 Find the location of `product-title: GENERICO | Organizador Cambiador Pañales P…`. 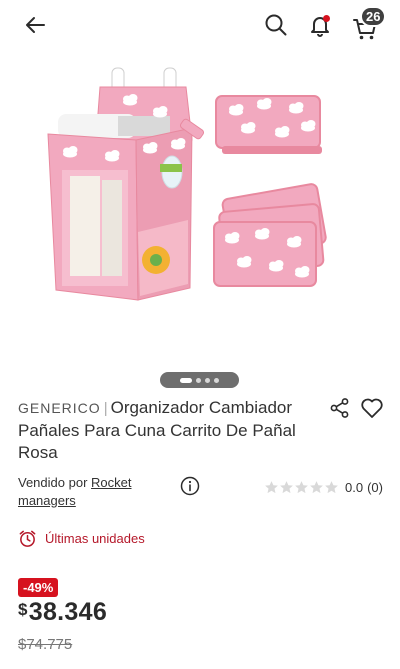

product-title: GENERICO | Organizador Cambiador Pañales P… is located at coordinates (167, 430).